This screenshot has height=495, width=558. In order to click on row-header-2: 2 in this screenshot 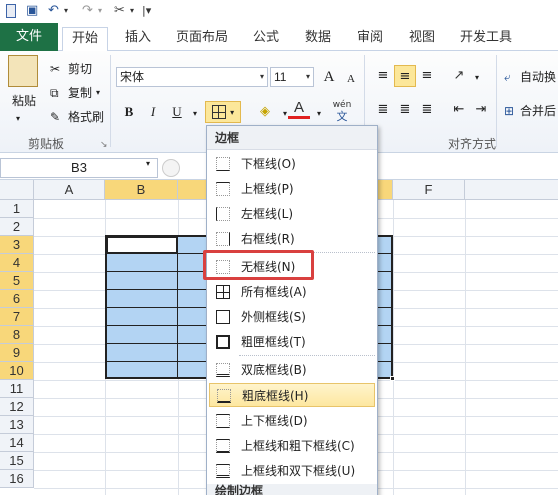, I will do `click(17, 227)`.